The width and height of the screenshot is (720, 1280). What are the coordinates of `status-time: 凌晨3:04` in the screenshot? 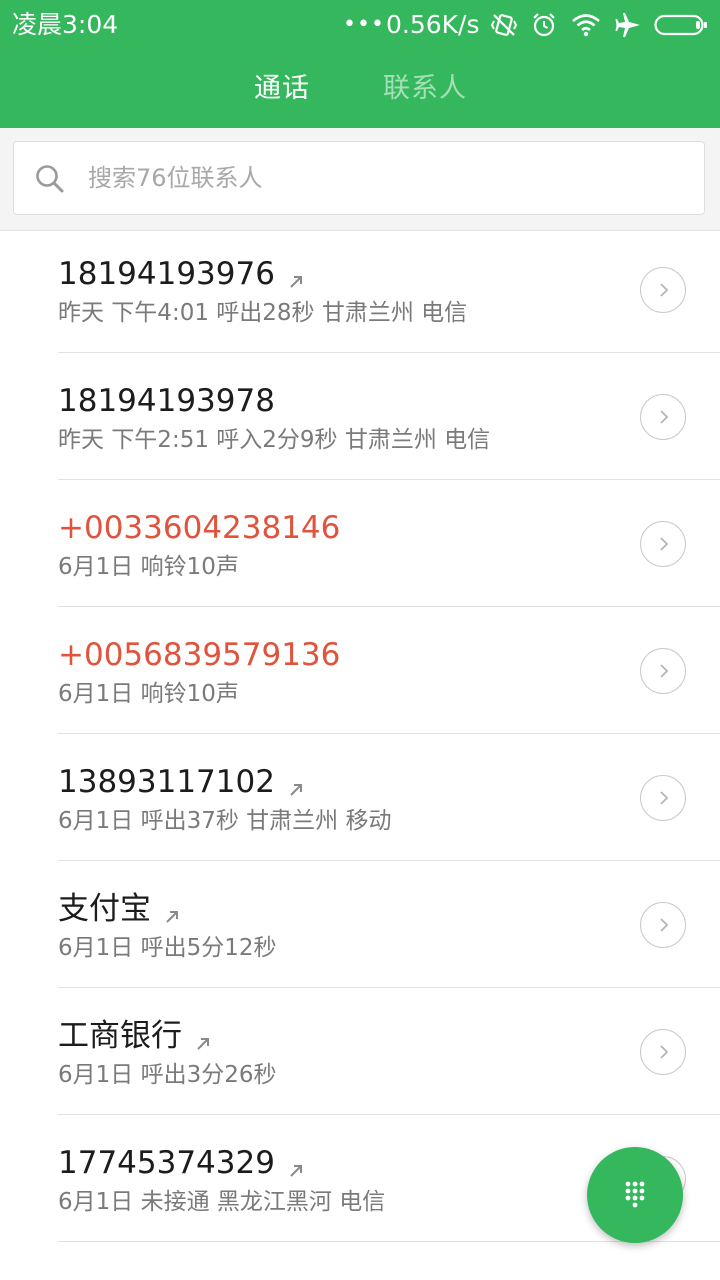 It's located at (65, 24).